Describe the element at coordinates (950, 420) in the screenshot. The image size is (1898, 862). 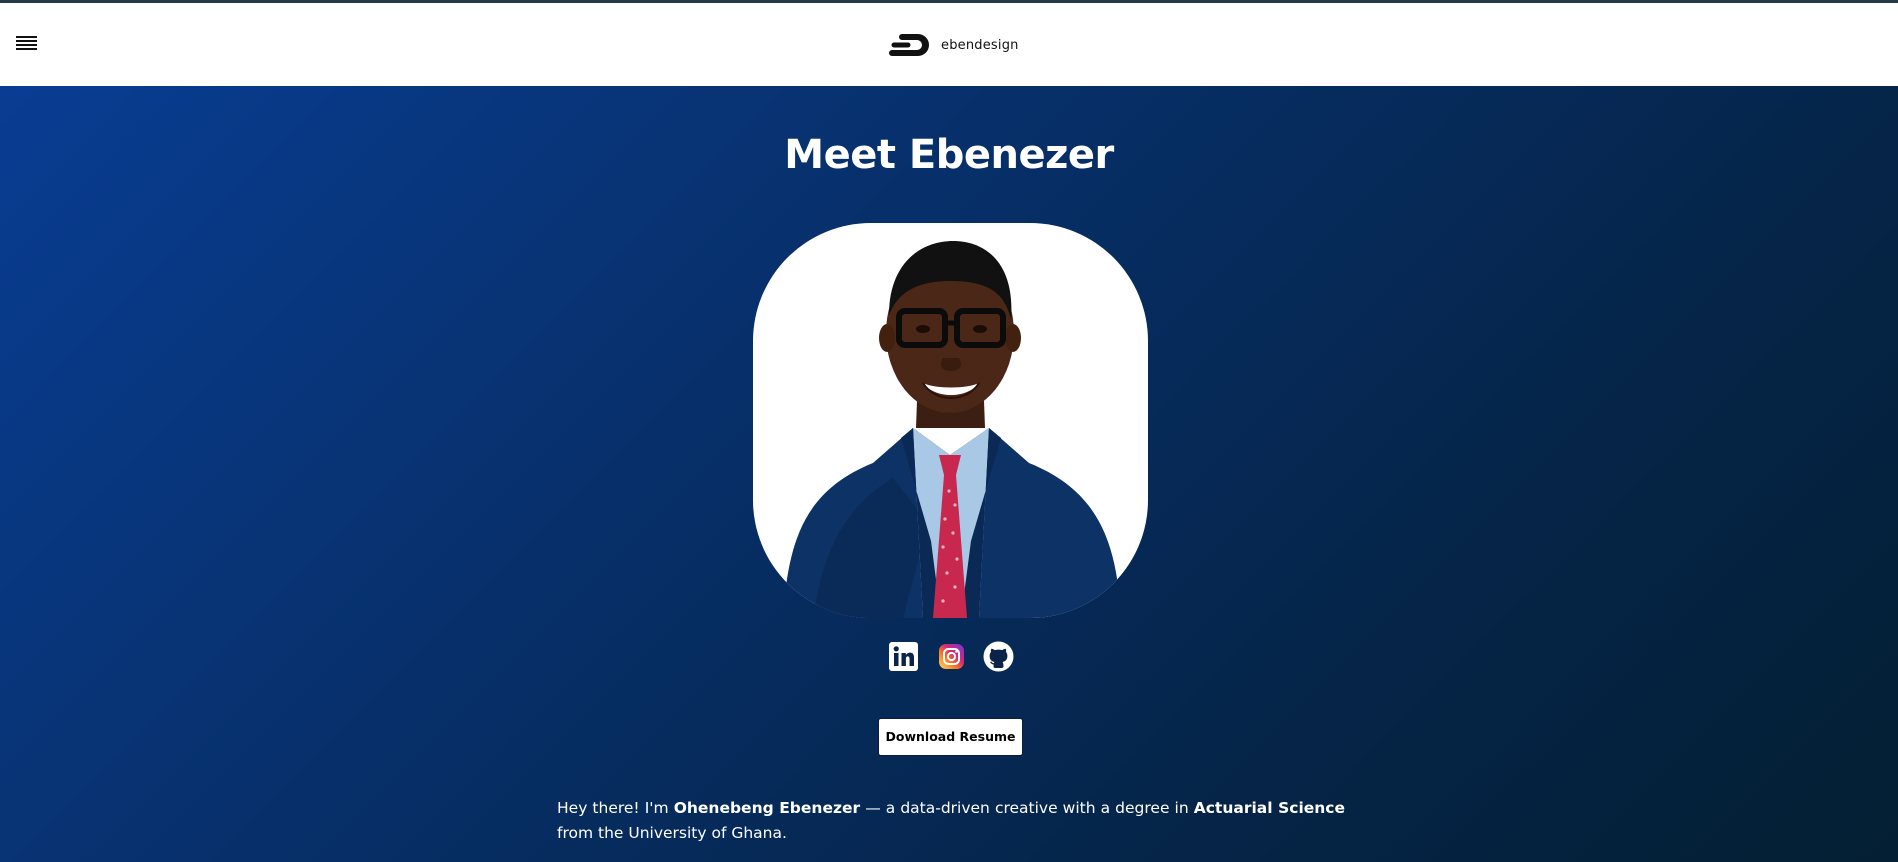
I see `profile-portrait` at that location.